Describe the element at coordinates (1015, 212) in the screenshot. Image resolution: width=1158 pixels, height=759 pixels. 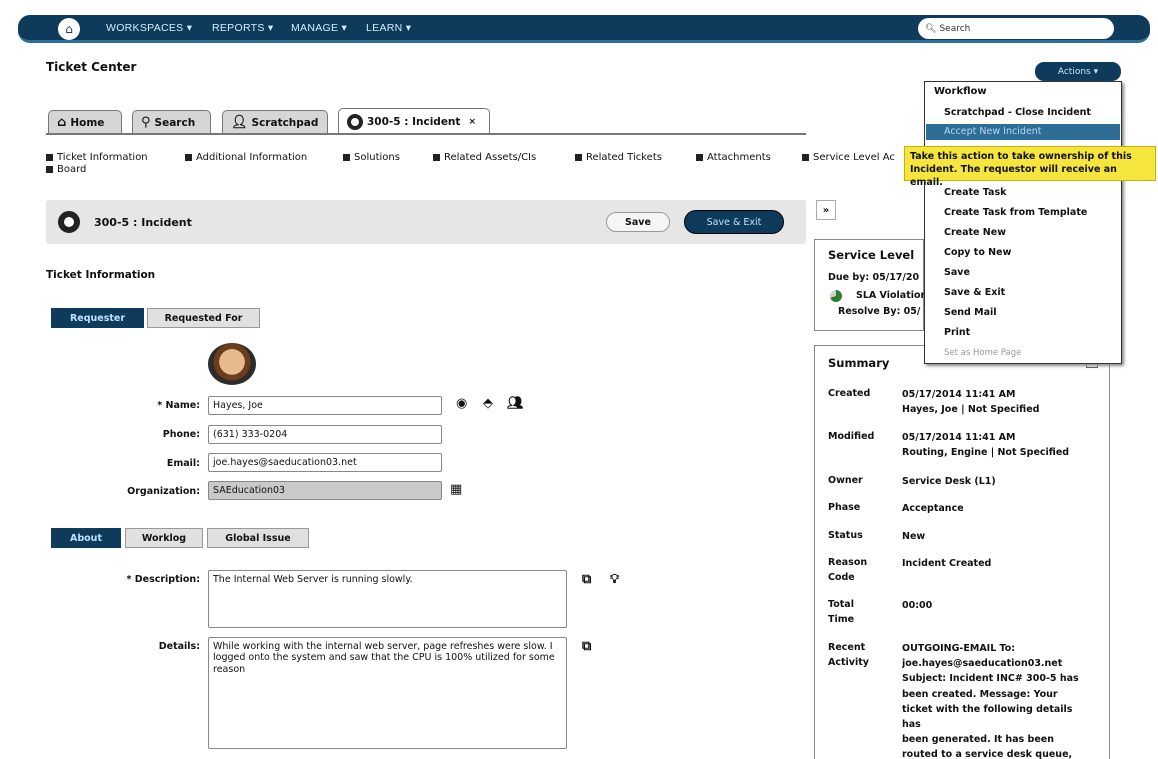
I see `menu-item-create-task-template: Create Task from Template` at that location.